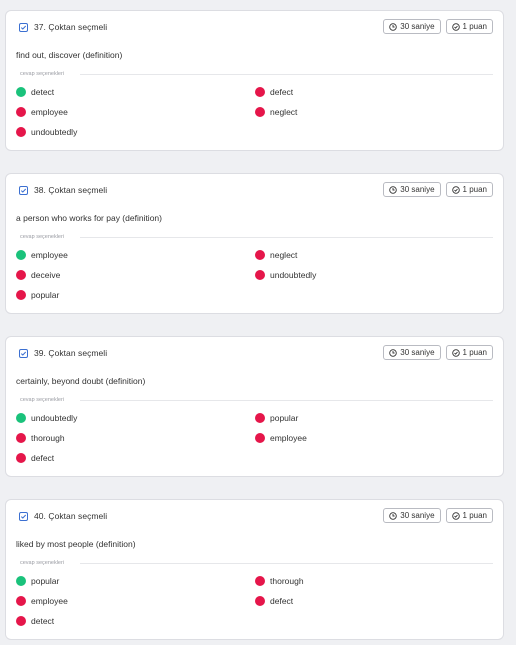 The image size is (516, 645). I want to click on answer-option: deceive, so click(135, 275).